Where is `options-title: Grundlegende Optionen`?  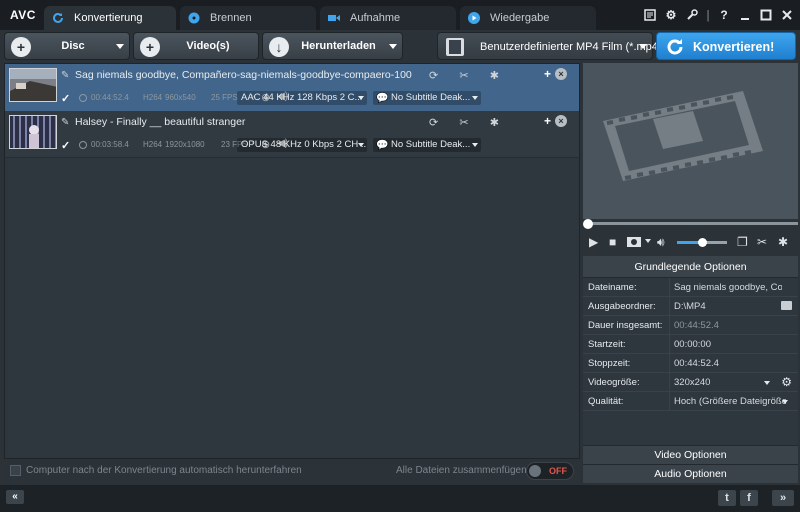
options-title: Grundlegende Optionen is located at coordinates (690, 267).